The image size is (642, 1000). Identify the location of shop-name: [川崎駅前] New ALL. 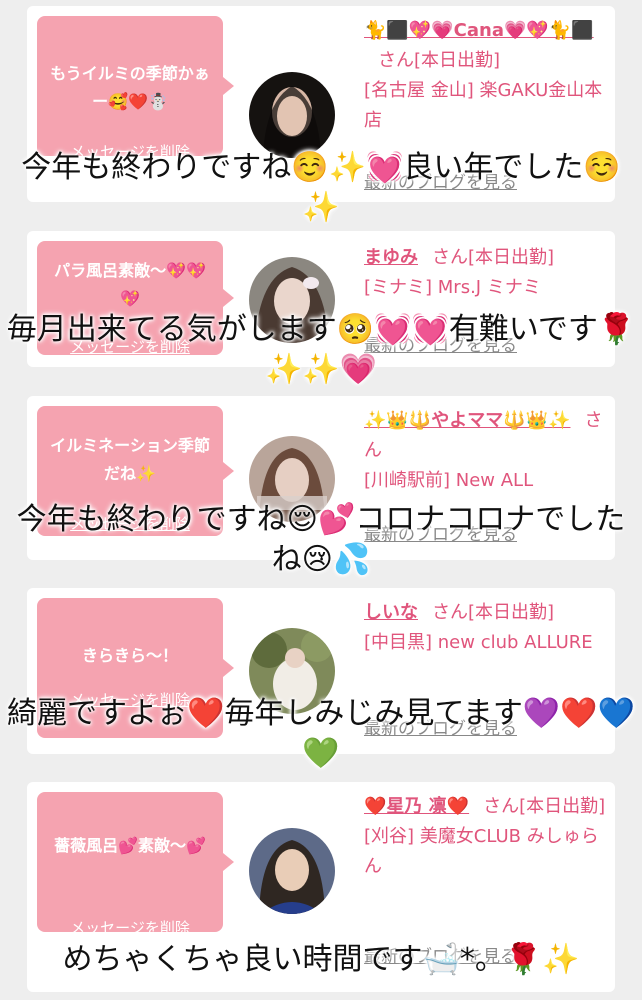
(449, 480).